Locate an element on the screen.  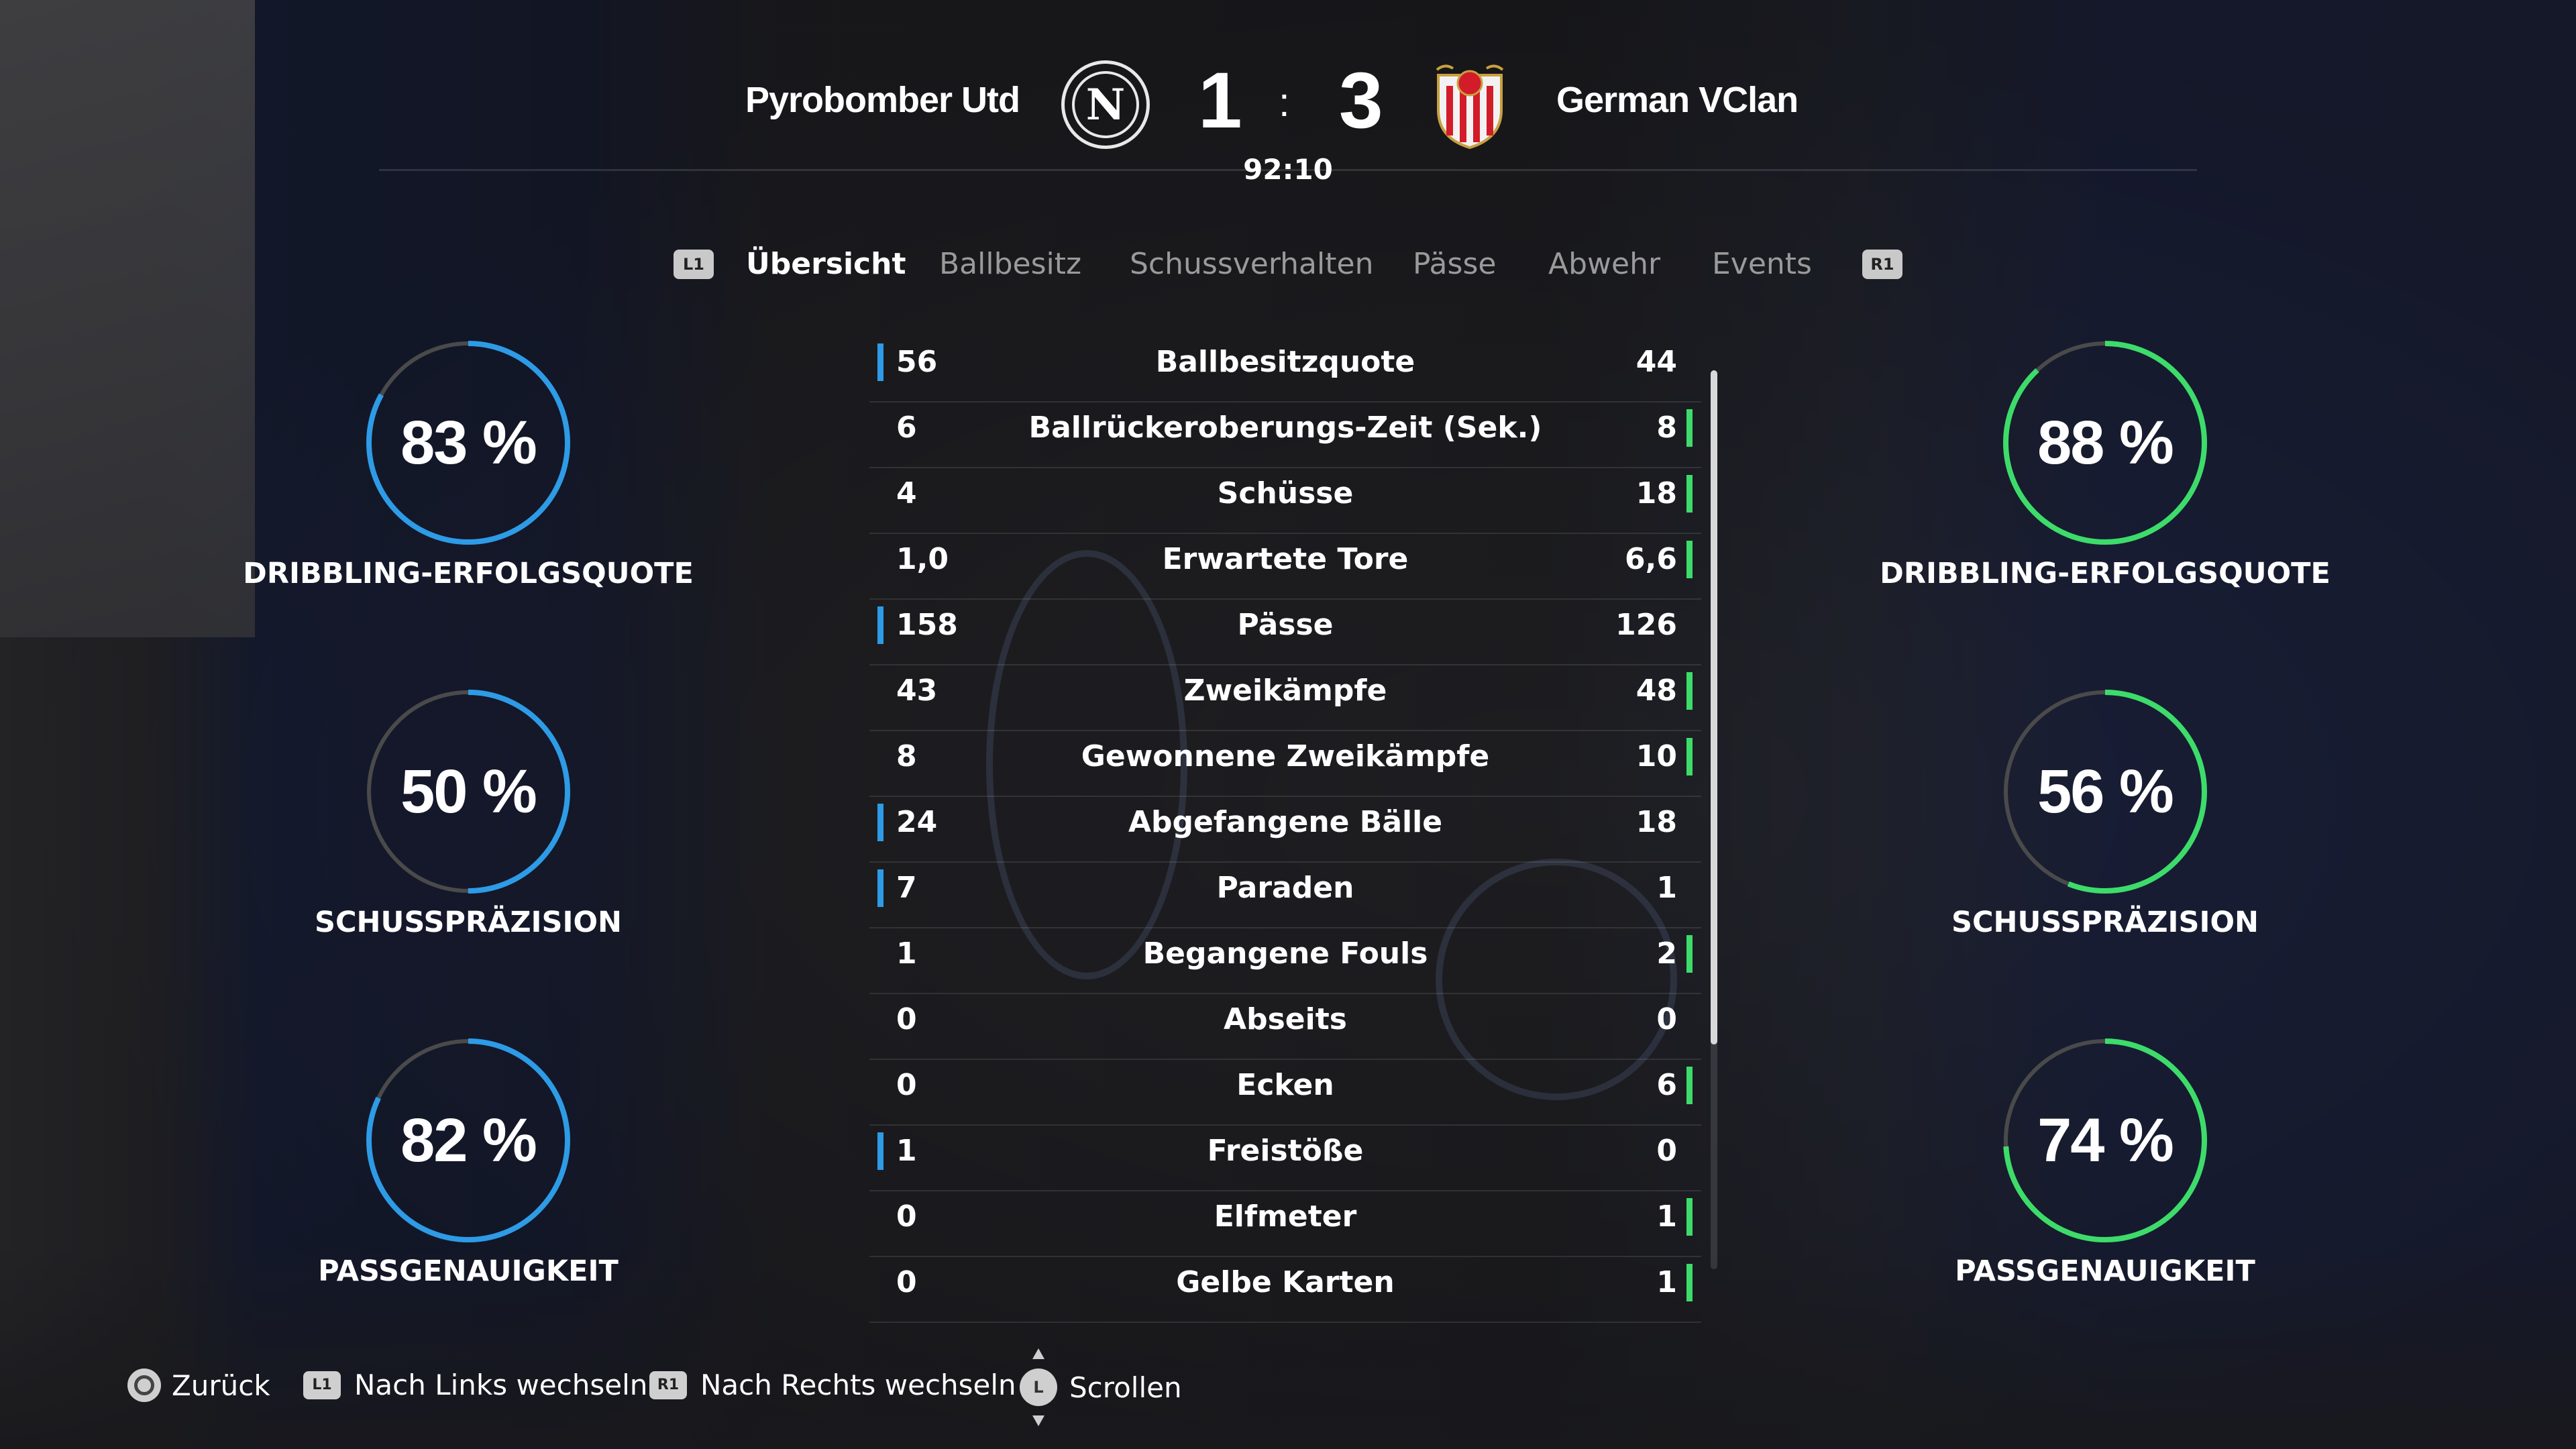
away-ring-1: 88 % is located at coordinates (2105, 442).